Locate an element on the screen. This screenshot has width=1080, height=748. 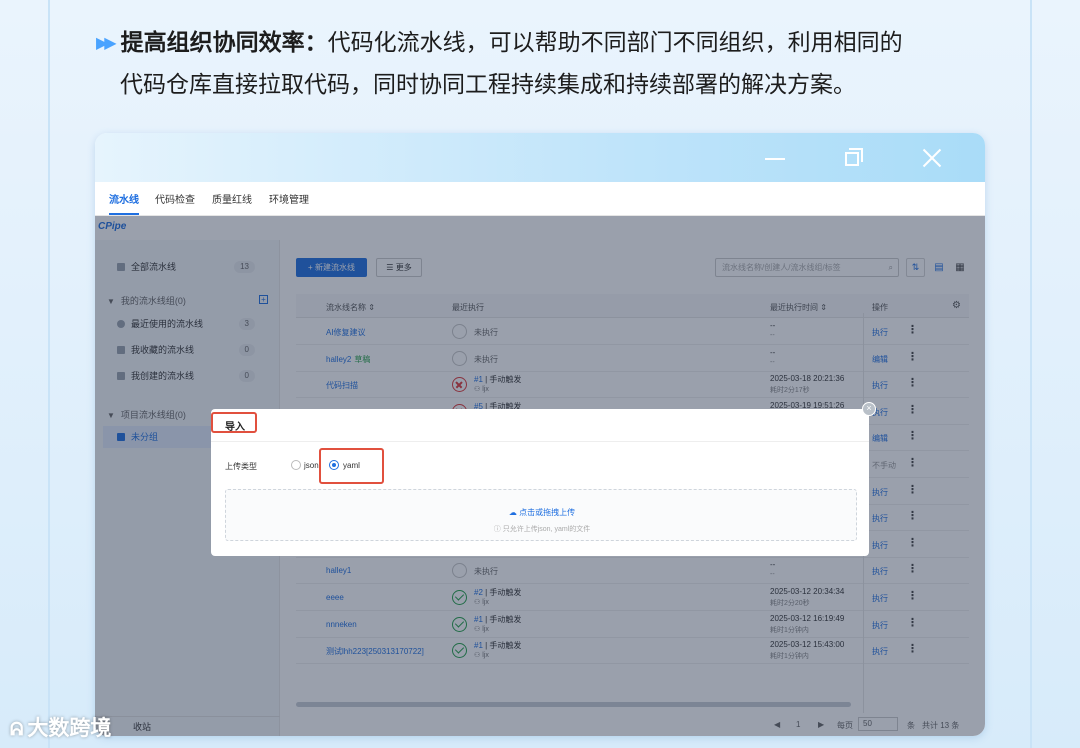
upload-type-label: 上传类型 is located at coordinates (241, 466).